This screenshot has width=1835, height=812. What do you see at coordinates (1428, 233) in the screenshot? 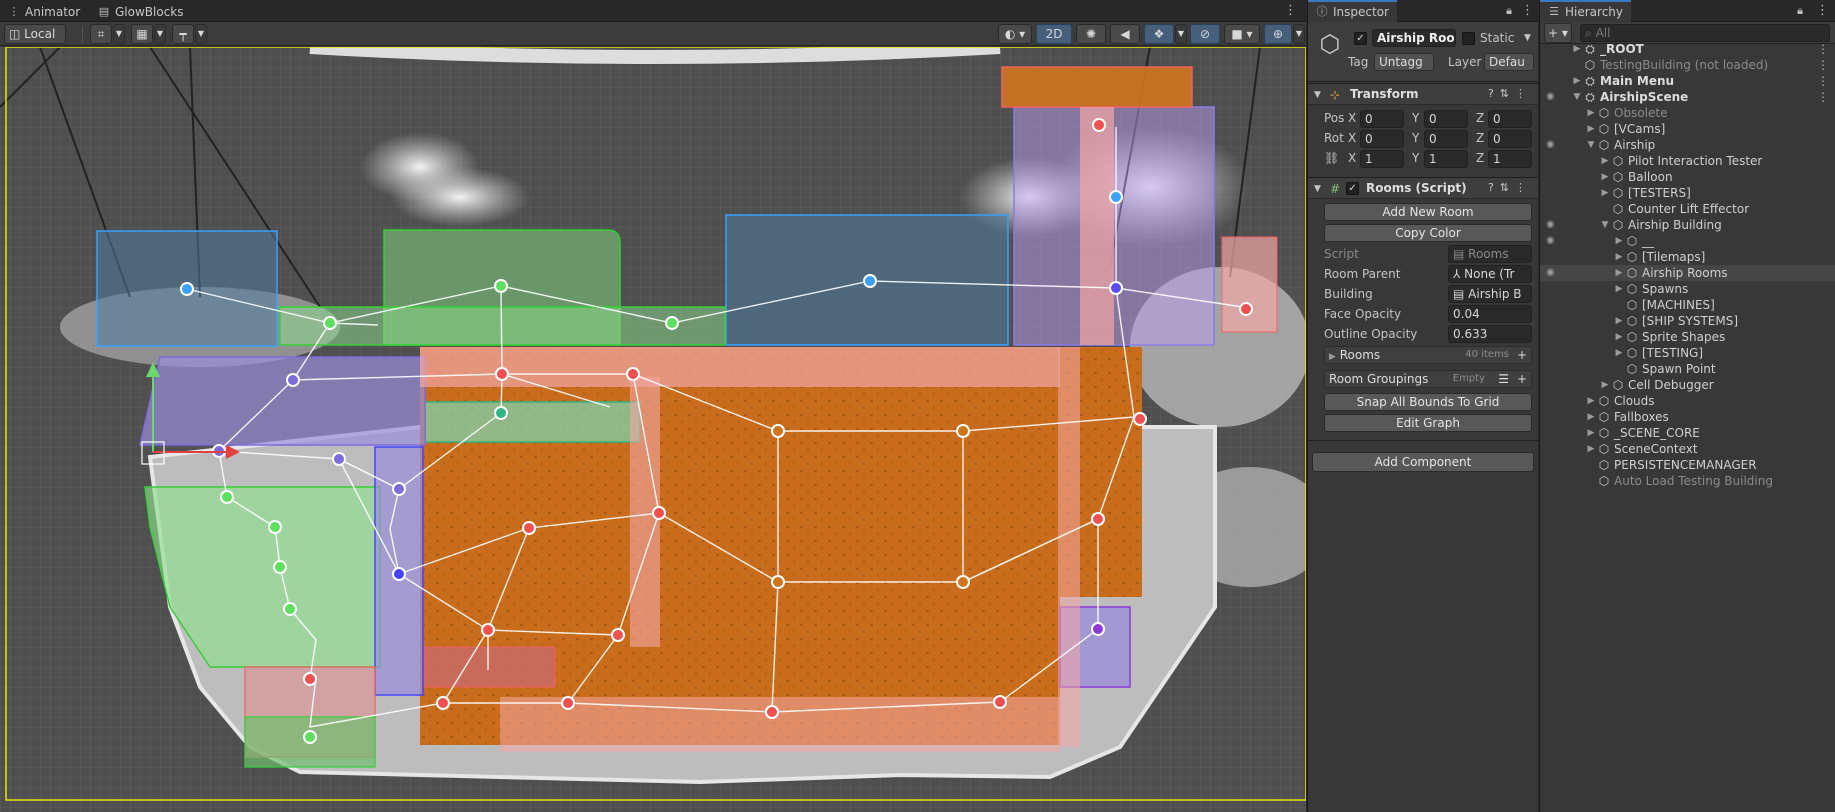
I see `copy-color-button: Copy Color` at bounding box center [1428, 233].